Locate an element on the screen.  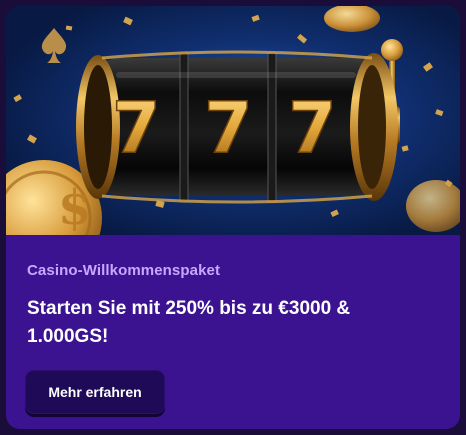
learn-more-button: Mehr erfahren is located at coordinates (95, 392).